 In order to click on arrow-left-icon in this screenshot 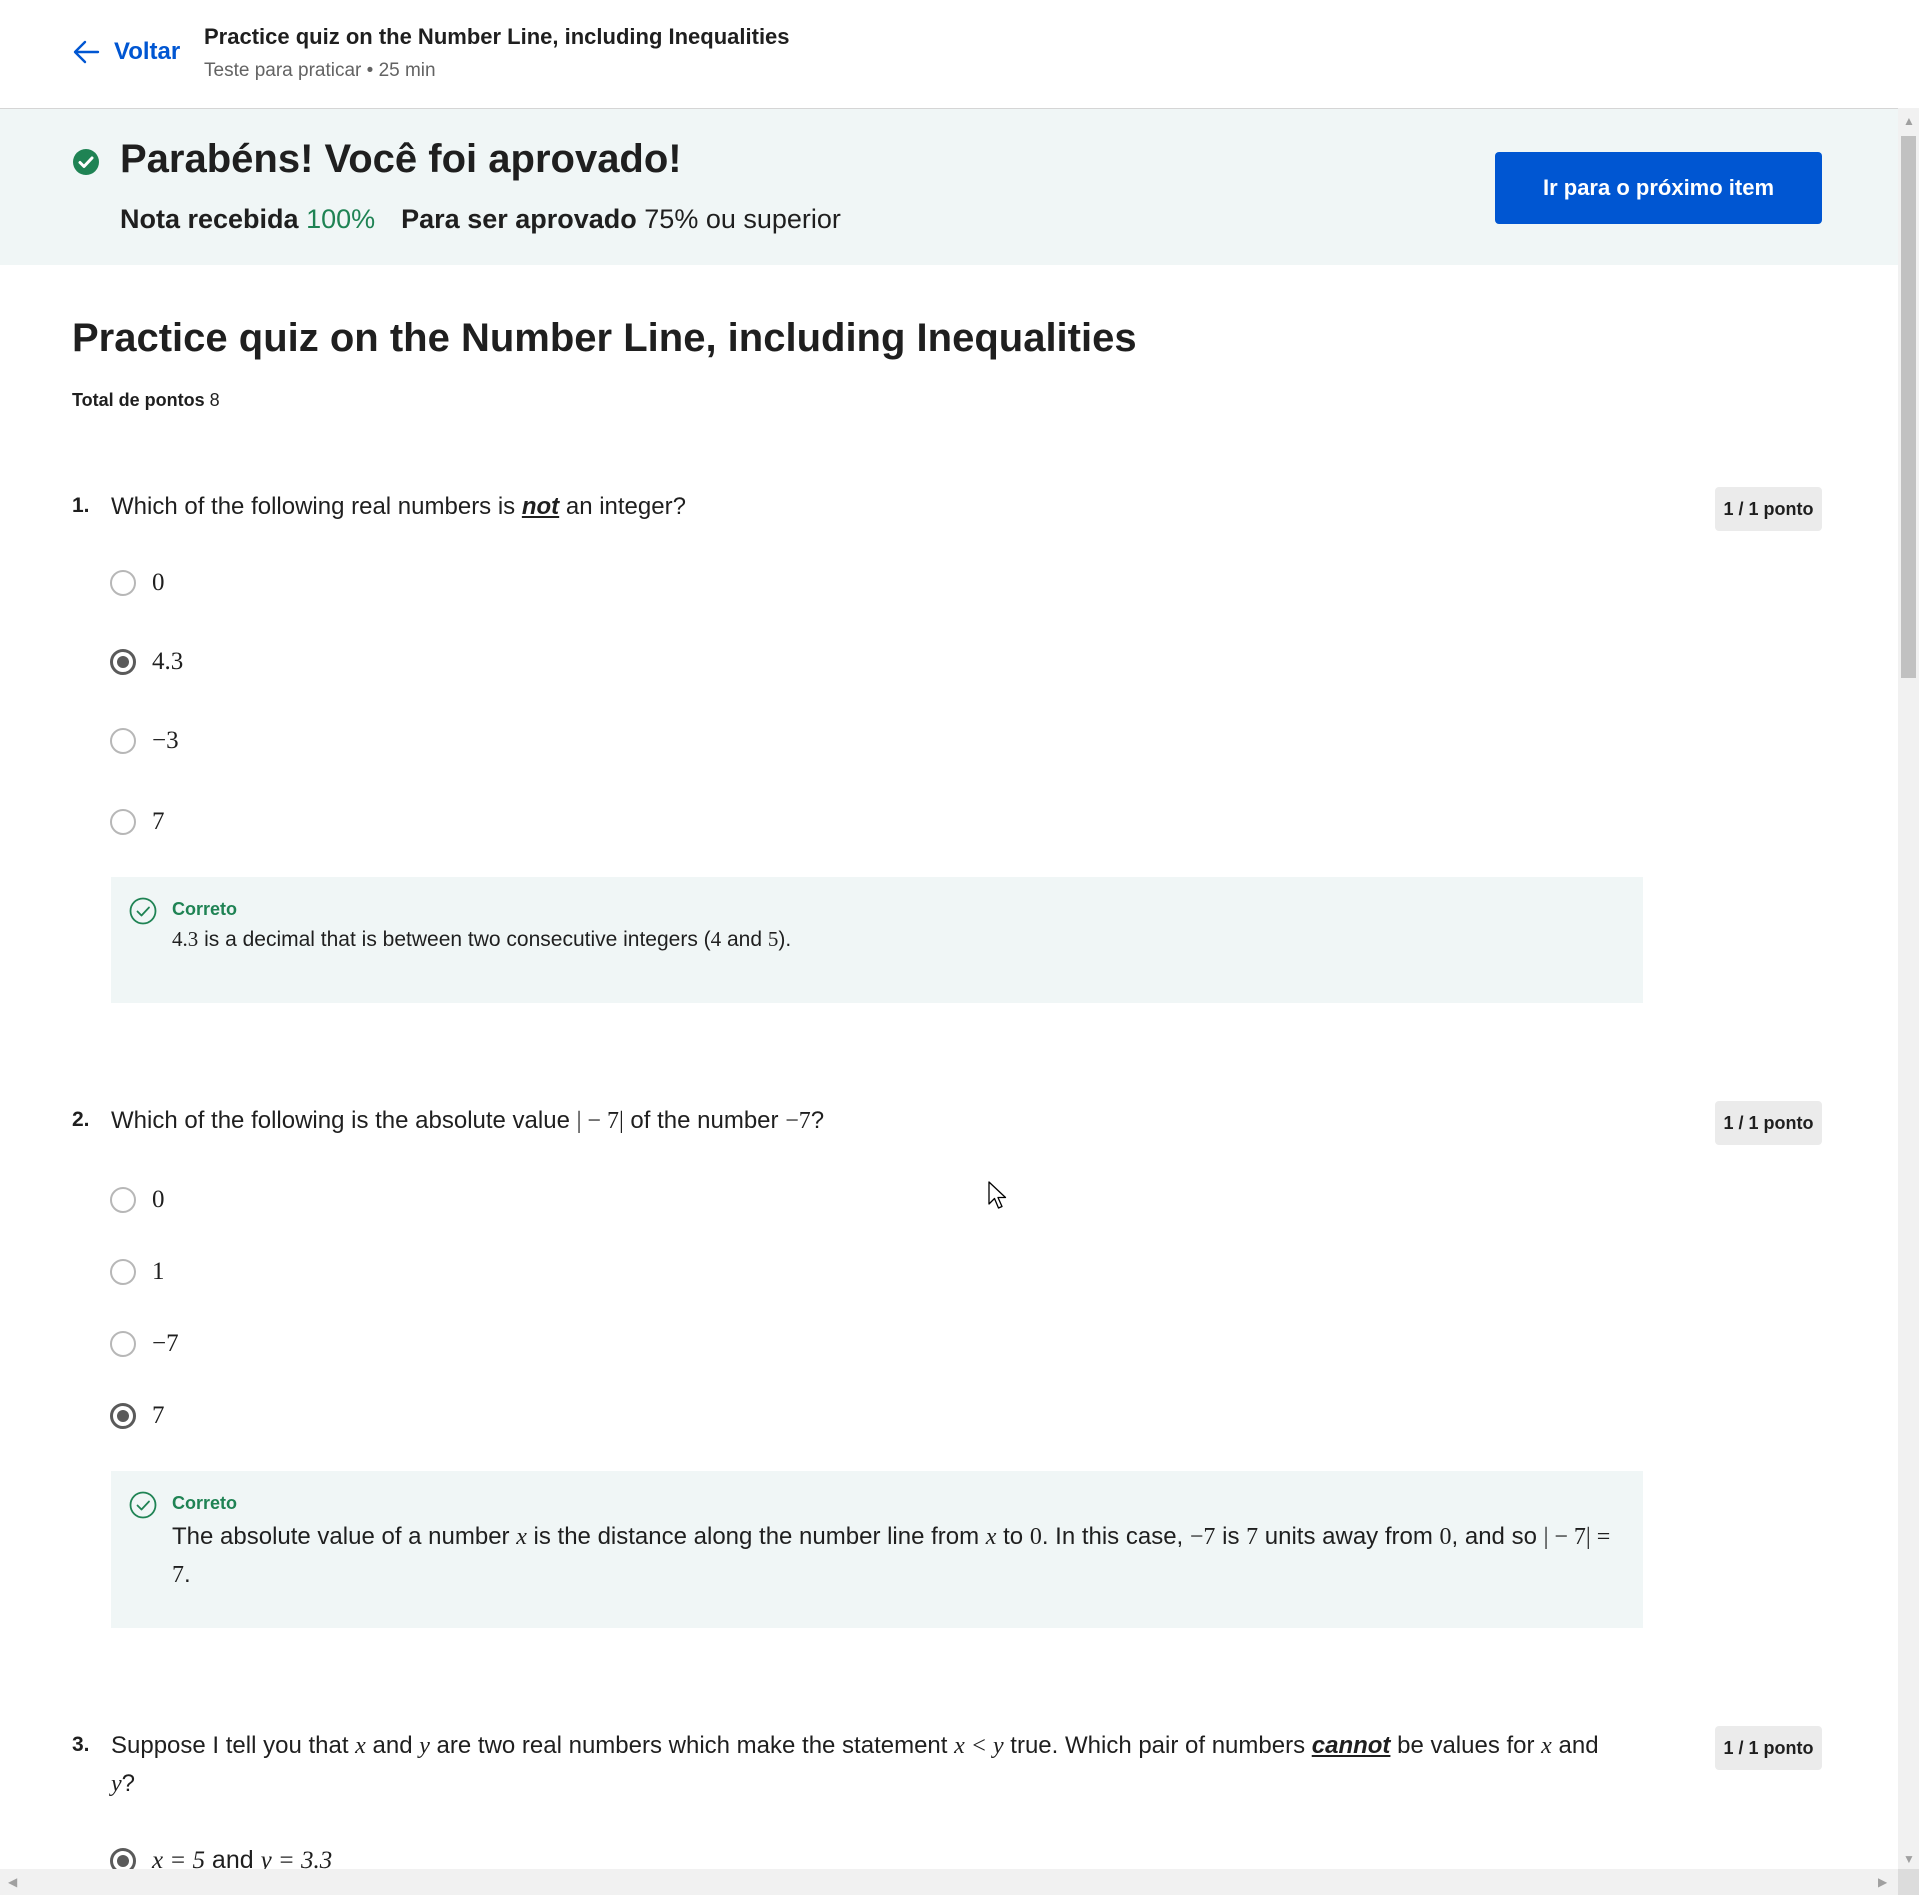, I will do `click(86, 52)`.